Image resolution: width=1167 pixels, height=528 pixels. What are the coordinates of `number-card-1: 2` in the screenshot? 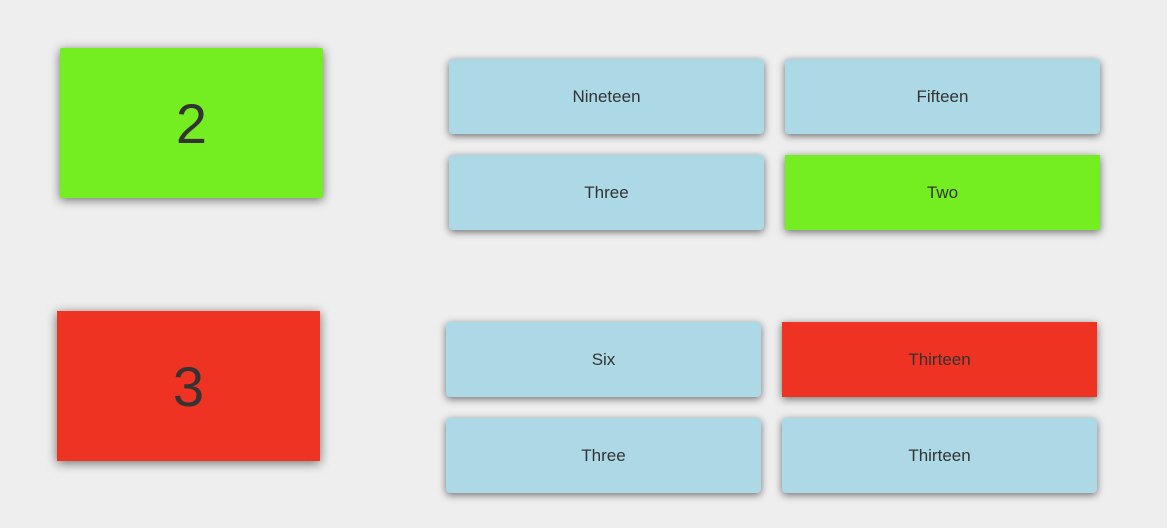 It's located at (191, 123).